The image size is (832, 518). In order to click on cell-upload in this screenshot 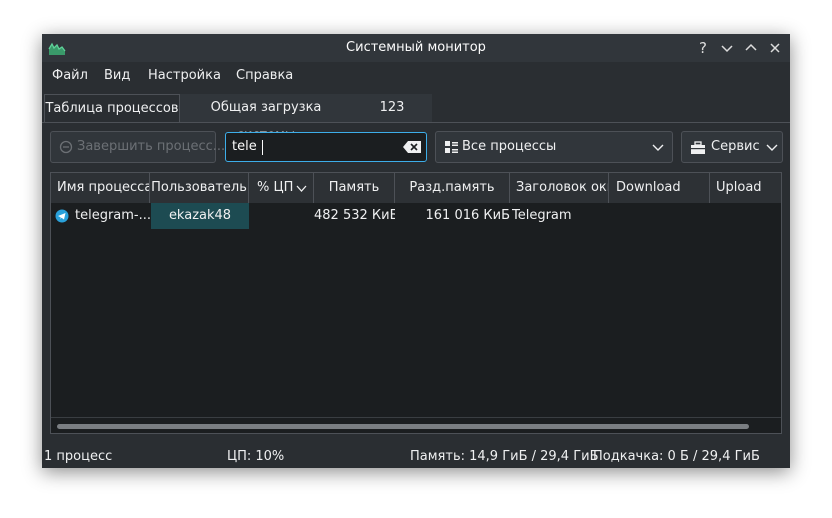, I will do `click(745, 216)`.